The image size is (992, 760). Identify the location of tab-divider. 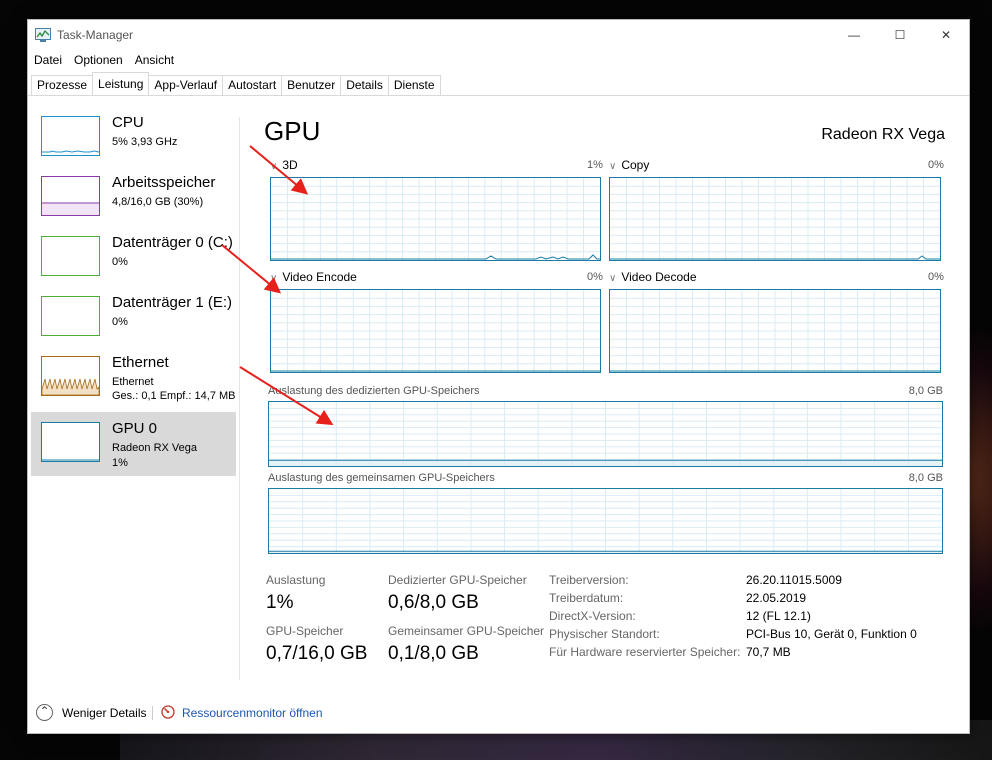
(498, 95).